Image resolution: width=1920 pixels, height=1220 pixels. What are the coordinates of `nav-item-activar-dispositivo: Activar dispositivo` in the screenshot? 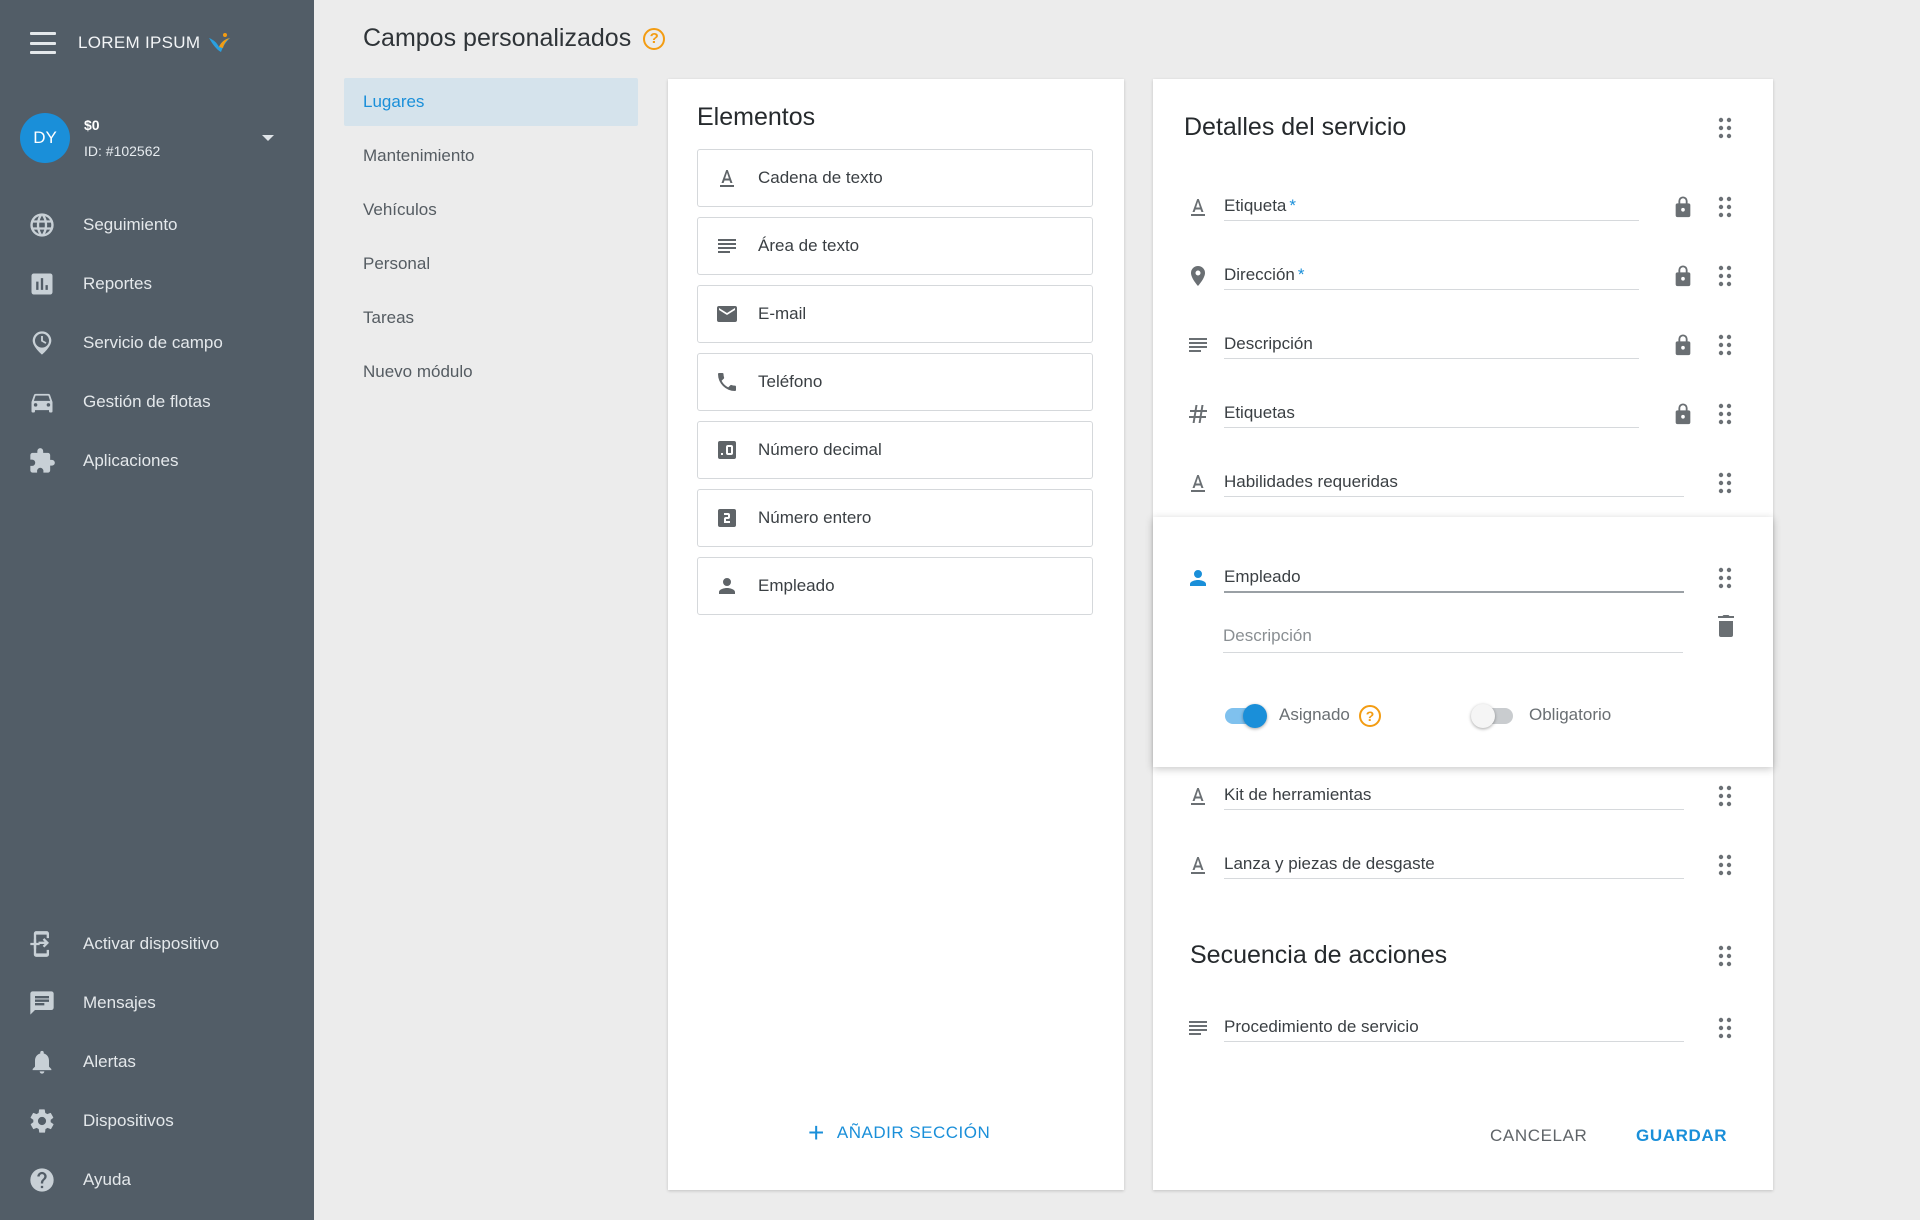 It's located at (123, 944).